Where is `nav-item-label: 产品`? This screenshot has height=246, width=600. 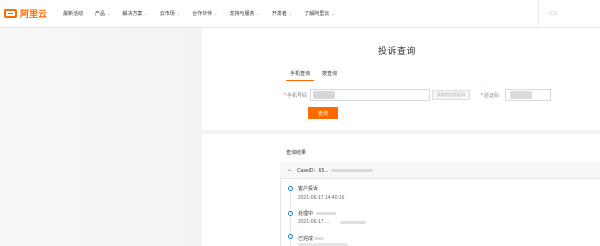 nav-item-label: 产品 is located at coordinates (100, 14).